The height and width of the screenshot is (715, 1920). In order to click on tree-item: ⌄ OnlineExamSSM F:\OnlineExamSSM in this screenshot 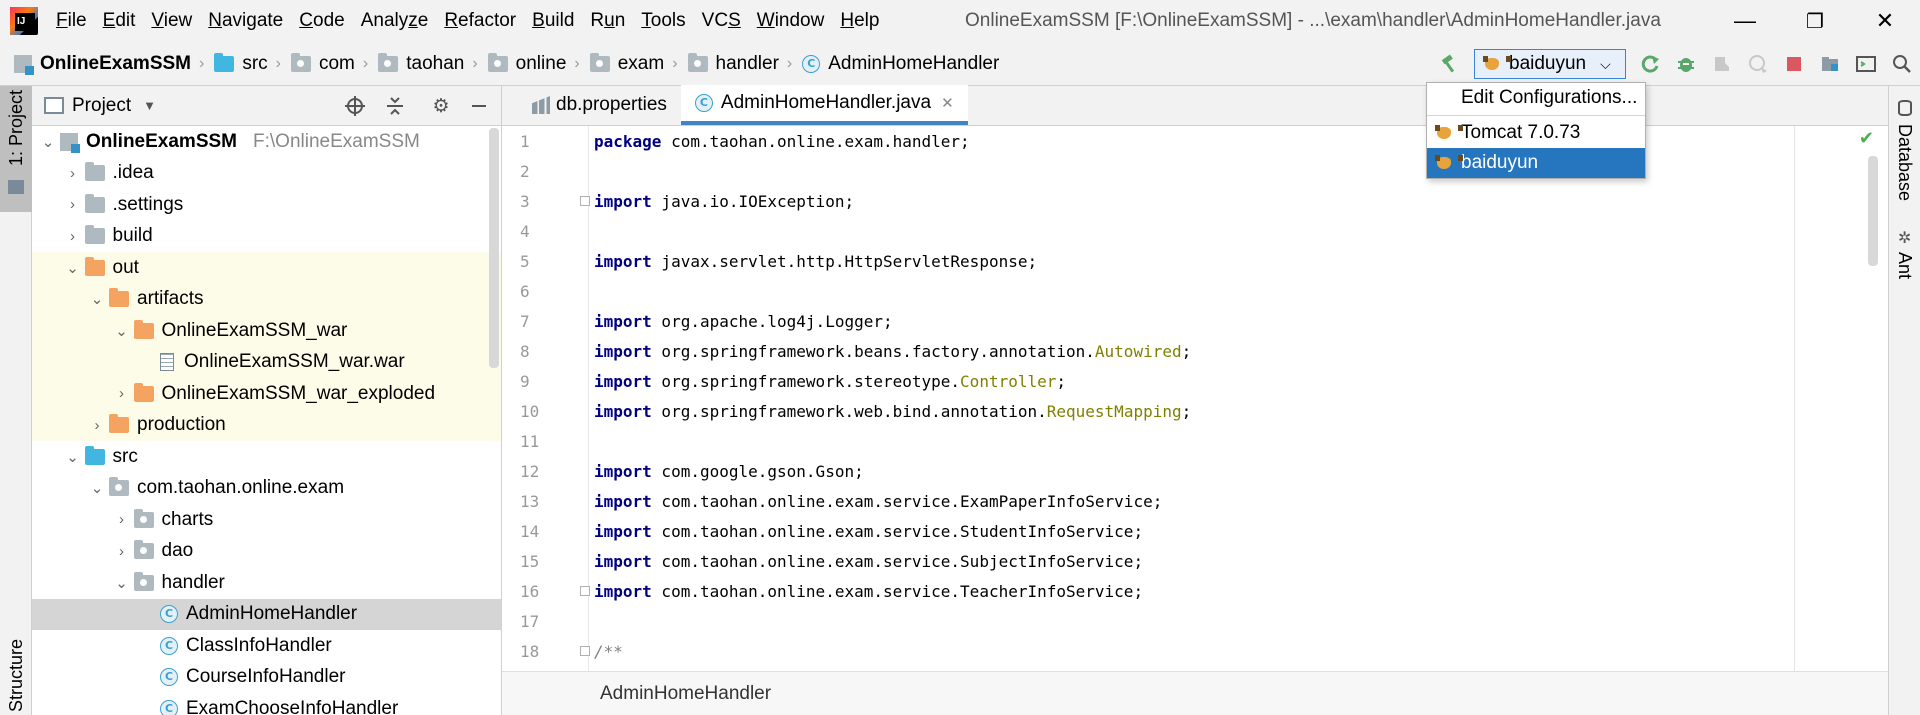, I will do `click(266, 142)`.